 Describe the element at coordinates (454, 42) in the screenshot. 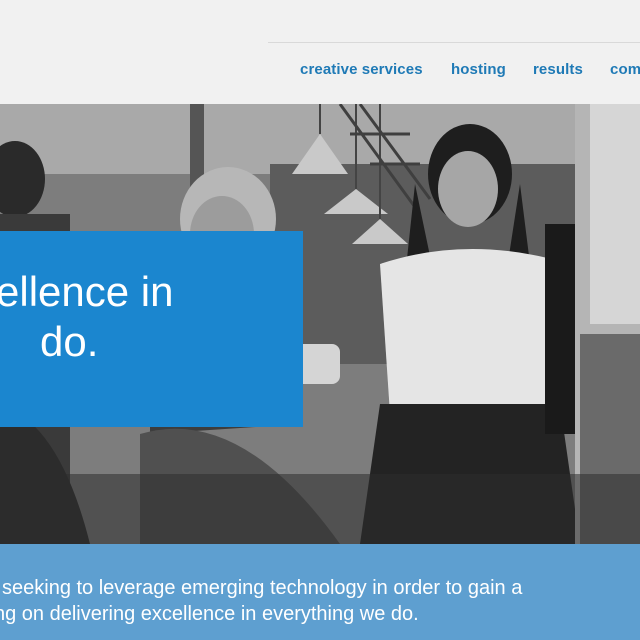

I see `nav-divider` at that location.